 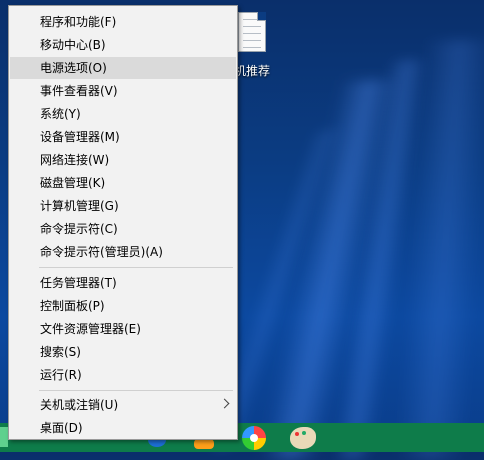 I want to click on menu-item-shutdown-signout: 关机或注销(U), so click(x=123, y=405).